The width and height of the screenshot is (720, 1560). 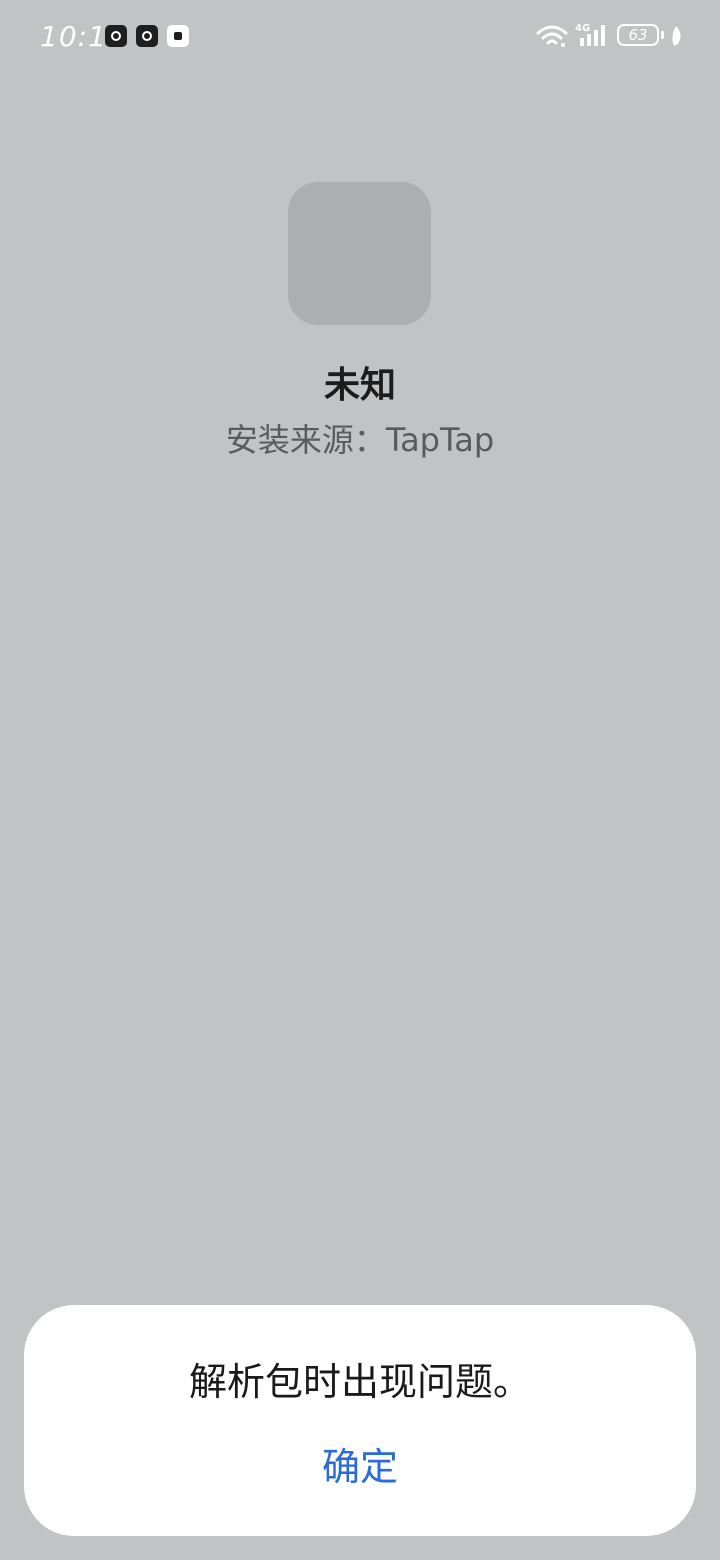 I want to click on battery-tip, so click(x=662, y=35).